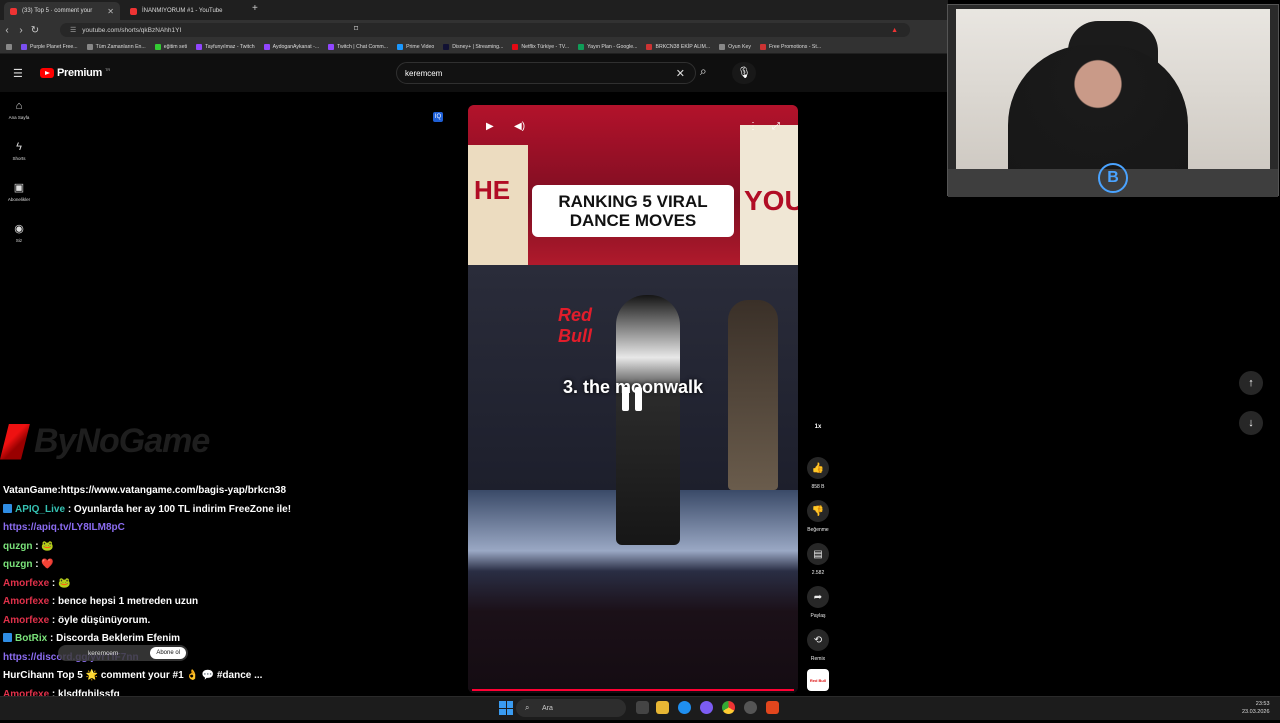 Image resolution: width=1280 pixels, height=723 pixels. What do you see at coordinates (894, 30) in the screenshot?
I see `brave-shield-icon: ▲` at bounding box center [894, 30].